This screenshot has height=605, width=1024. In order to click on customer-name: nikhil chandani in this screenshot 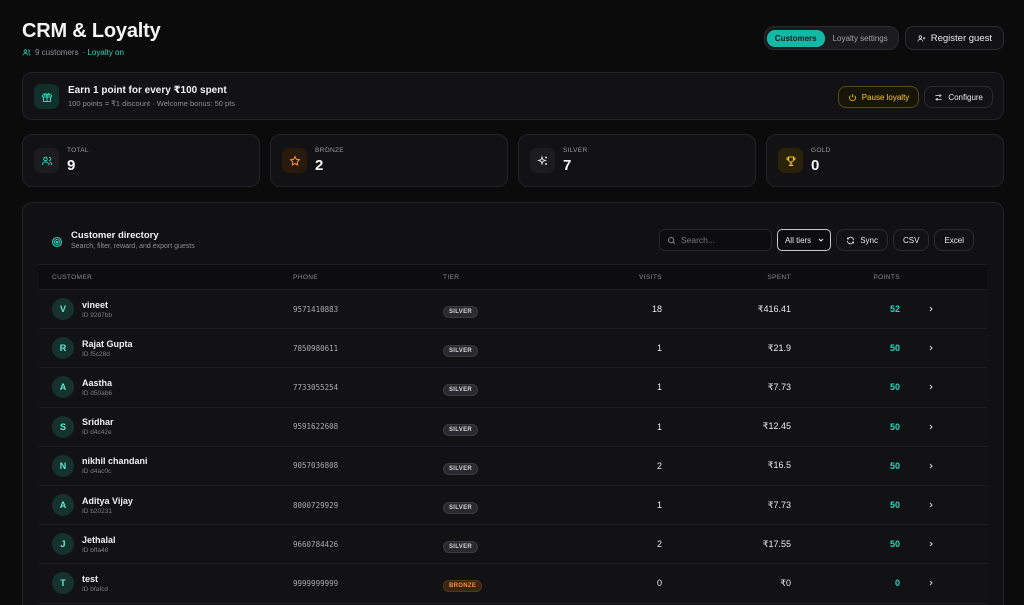, I will do `click(115, 461)`.